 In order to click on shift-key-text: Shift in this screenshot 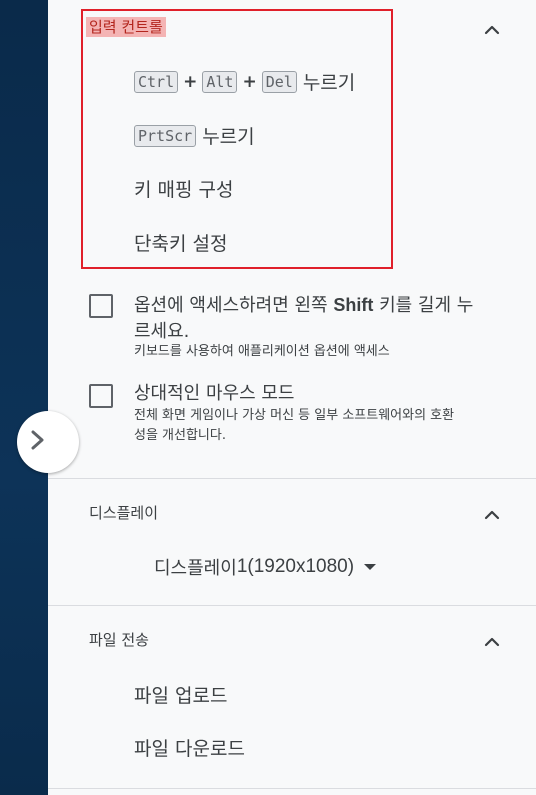, I will do `click(353, 305)`.